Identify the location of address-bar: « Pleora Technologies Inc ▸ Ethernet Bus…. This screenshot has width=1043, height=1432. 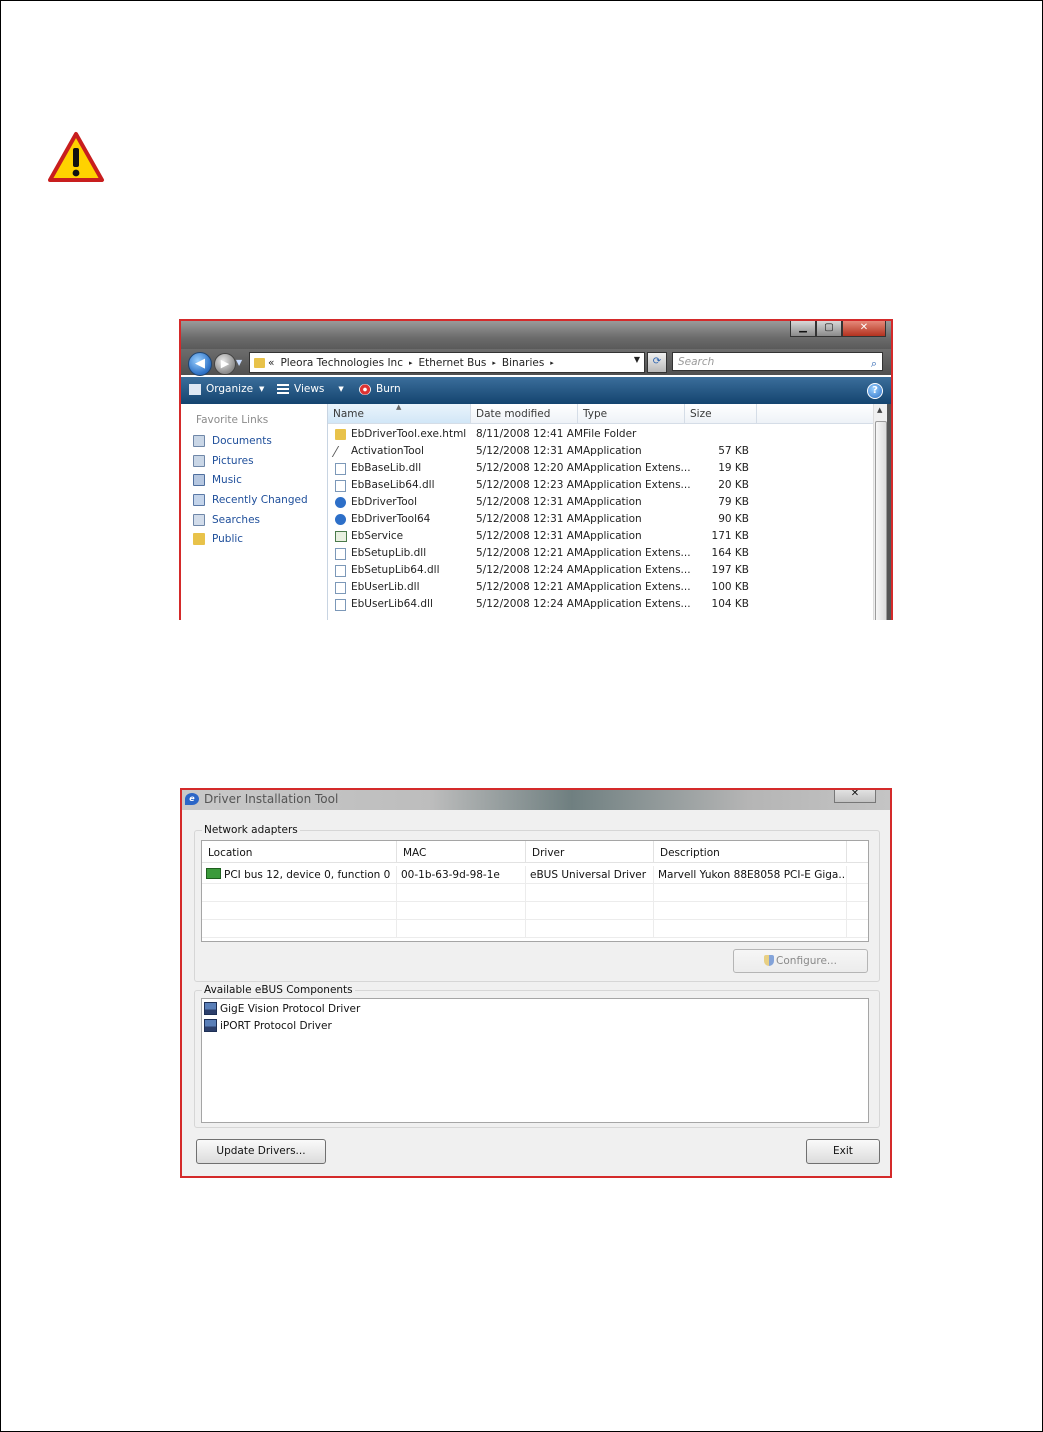
(447, 362).